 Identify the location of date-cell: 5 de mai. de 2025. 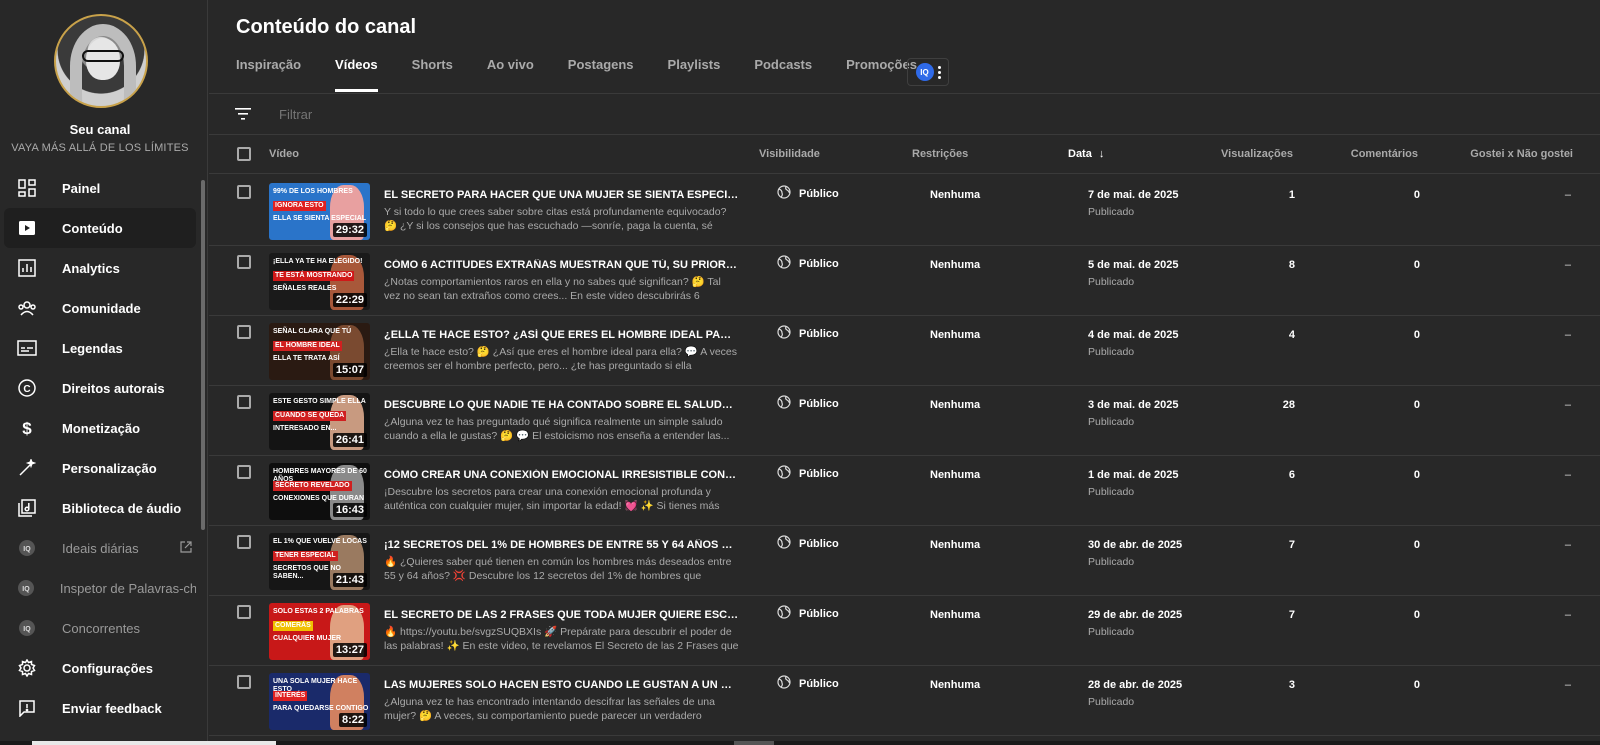
(1133, 265).